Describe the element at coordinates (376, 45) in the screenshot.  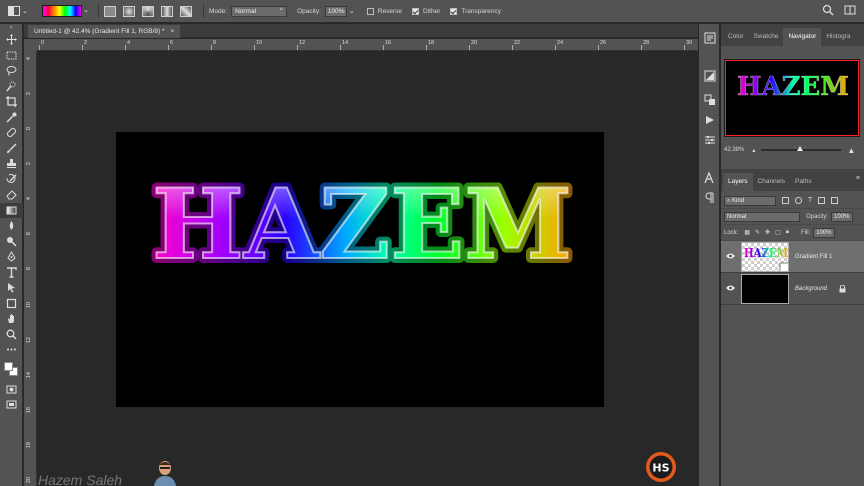
I see `horizontal-ruler: 0 2 4 6 8 10 12 14 16 18 20 22 24 26 28 30` at that location.